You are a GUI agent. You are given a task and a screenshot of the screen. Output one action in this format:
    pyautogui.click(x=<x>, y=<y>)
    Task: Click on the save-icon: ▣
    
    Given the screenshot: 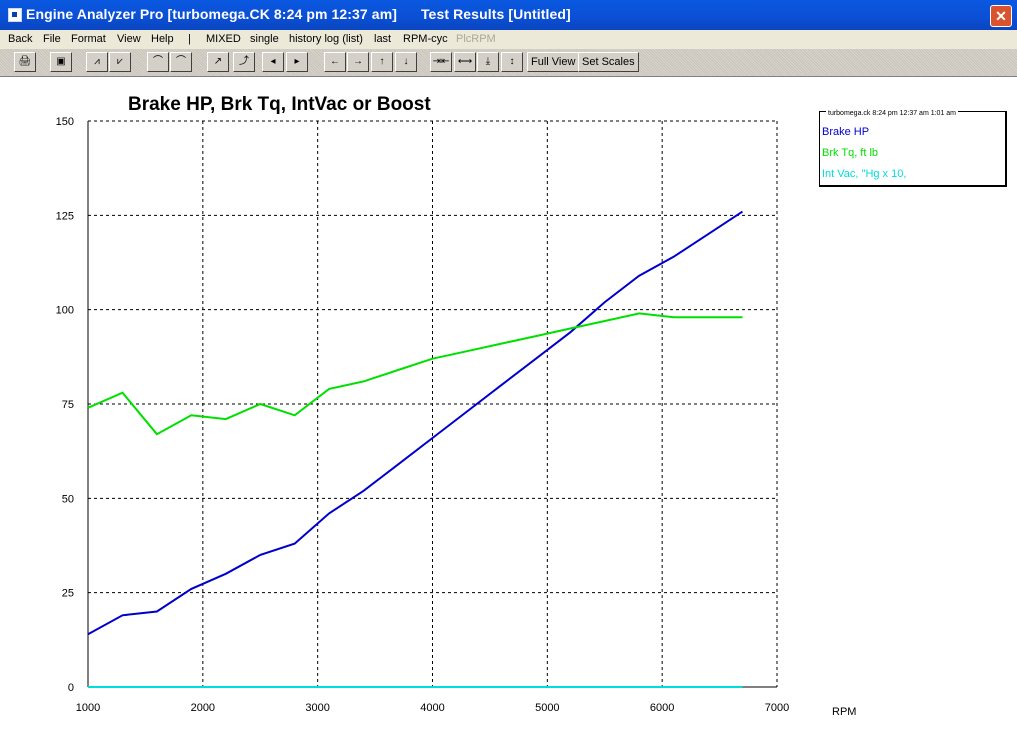 What is the action you would take?
    pyautogui.click(x=61, y=62)
    